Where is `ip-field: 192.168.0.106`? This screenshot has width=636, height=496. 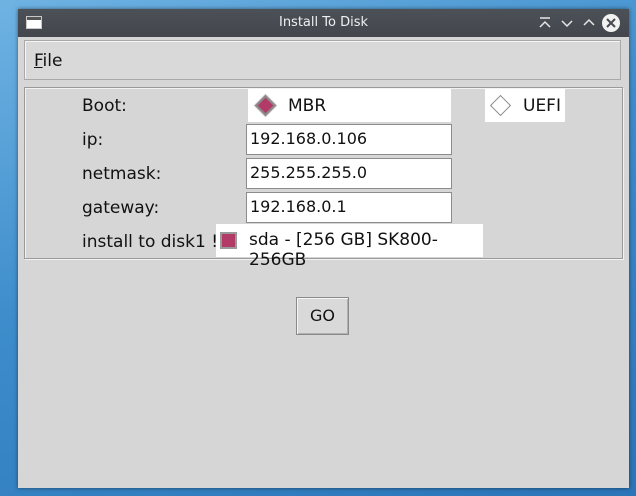
ip-field: 192.168.0.106 is located at coordinates (349, 139).